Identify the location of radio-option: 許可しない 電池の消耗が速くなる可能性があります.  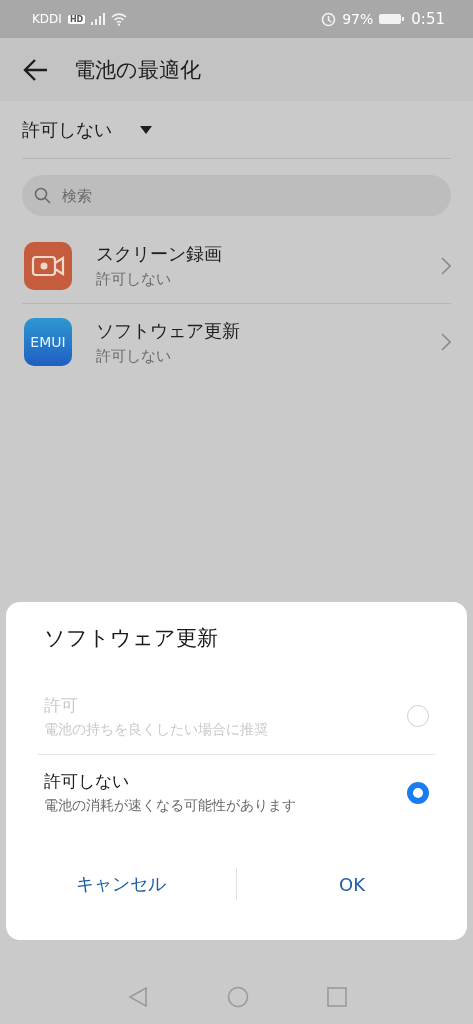
(236, 792).